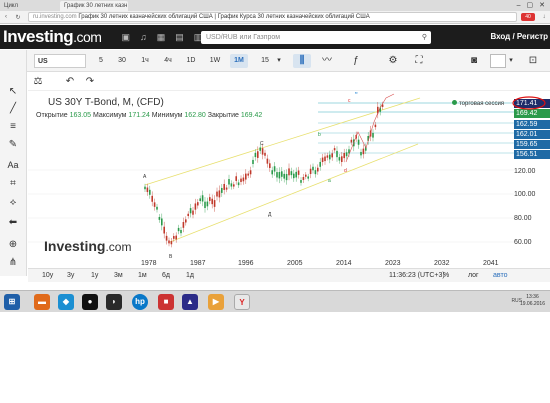 This screenshot has width=550, height=403. Describe the element at coordinates (13, 184) in the screenshot. I see `pattern-icon: ⌗` at that location.